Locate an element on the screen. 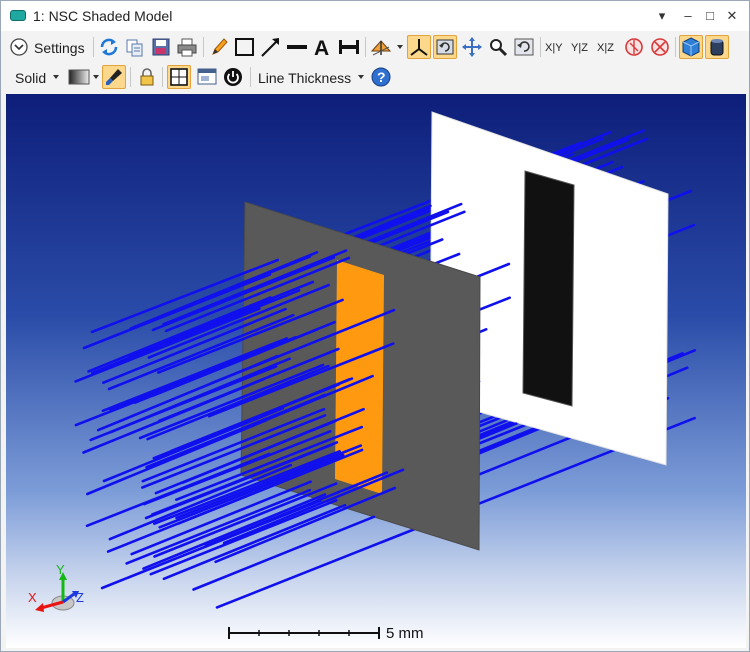 This screenshot has height=652, width=750. close-button: ✕ is located at coordinates (732, 16).